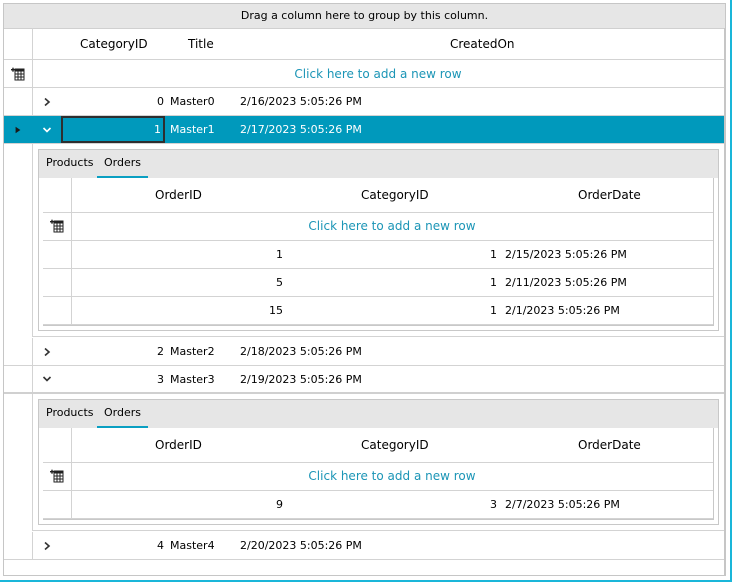  Describe the element at coordinates (192, 129) in the screenshot. I see `cell-title: Master1` at that location.